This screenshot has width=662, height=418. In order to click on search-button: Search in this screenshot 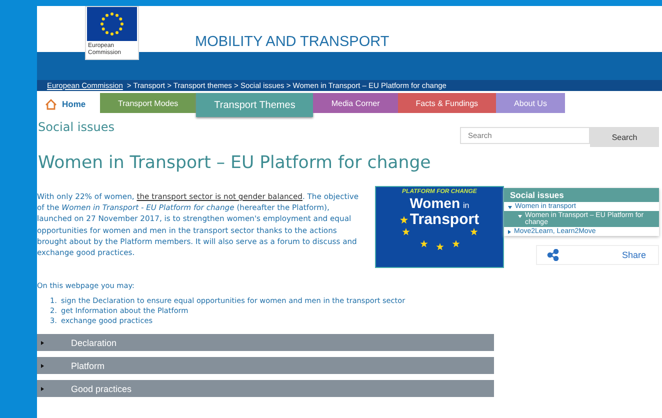, I will do `click(624, 137)`.